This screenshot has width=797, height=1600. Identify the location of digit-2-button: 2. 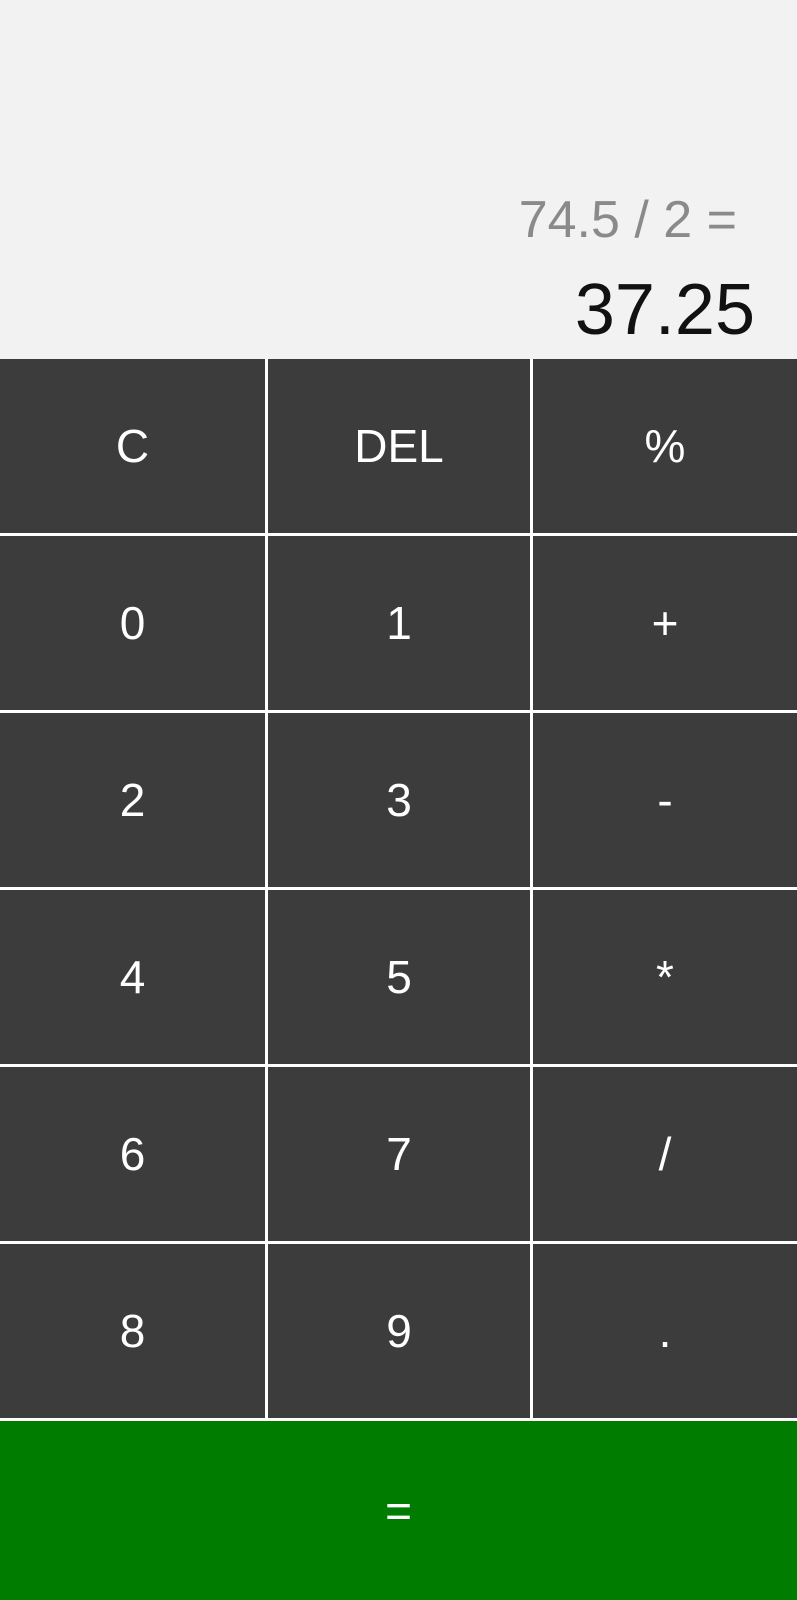
(132, 800).